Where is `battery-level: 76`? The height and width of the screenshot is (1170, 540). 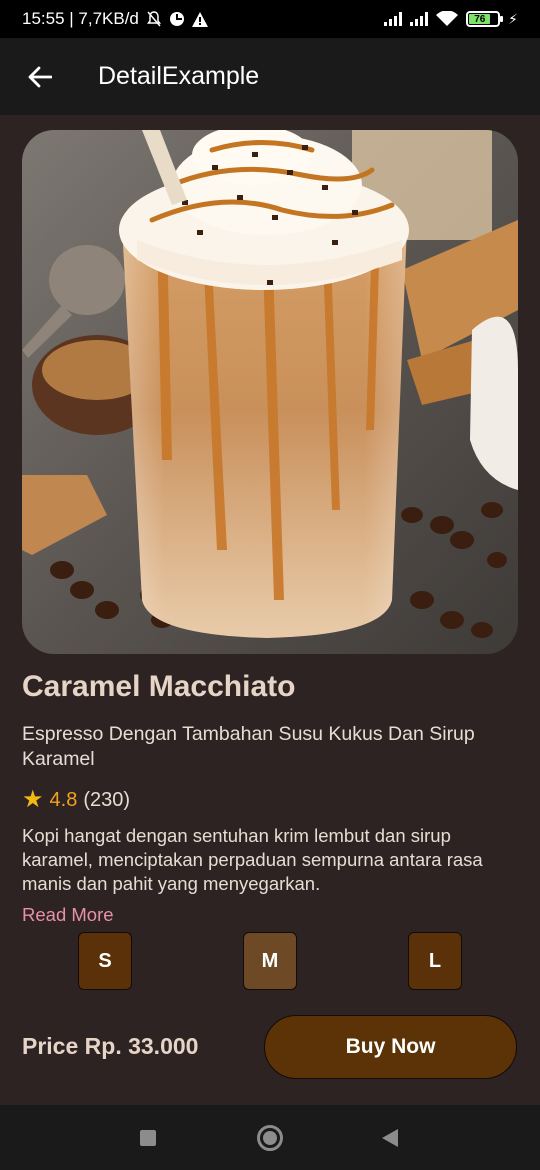 battery-level: 76 is located at coordinates (480, 19).